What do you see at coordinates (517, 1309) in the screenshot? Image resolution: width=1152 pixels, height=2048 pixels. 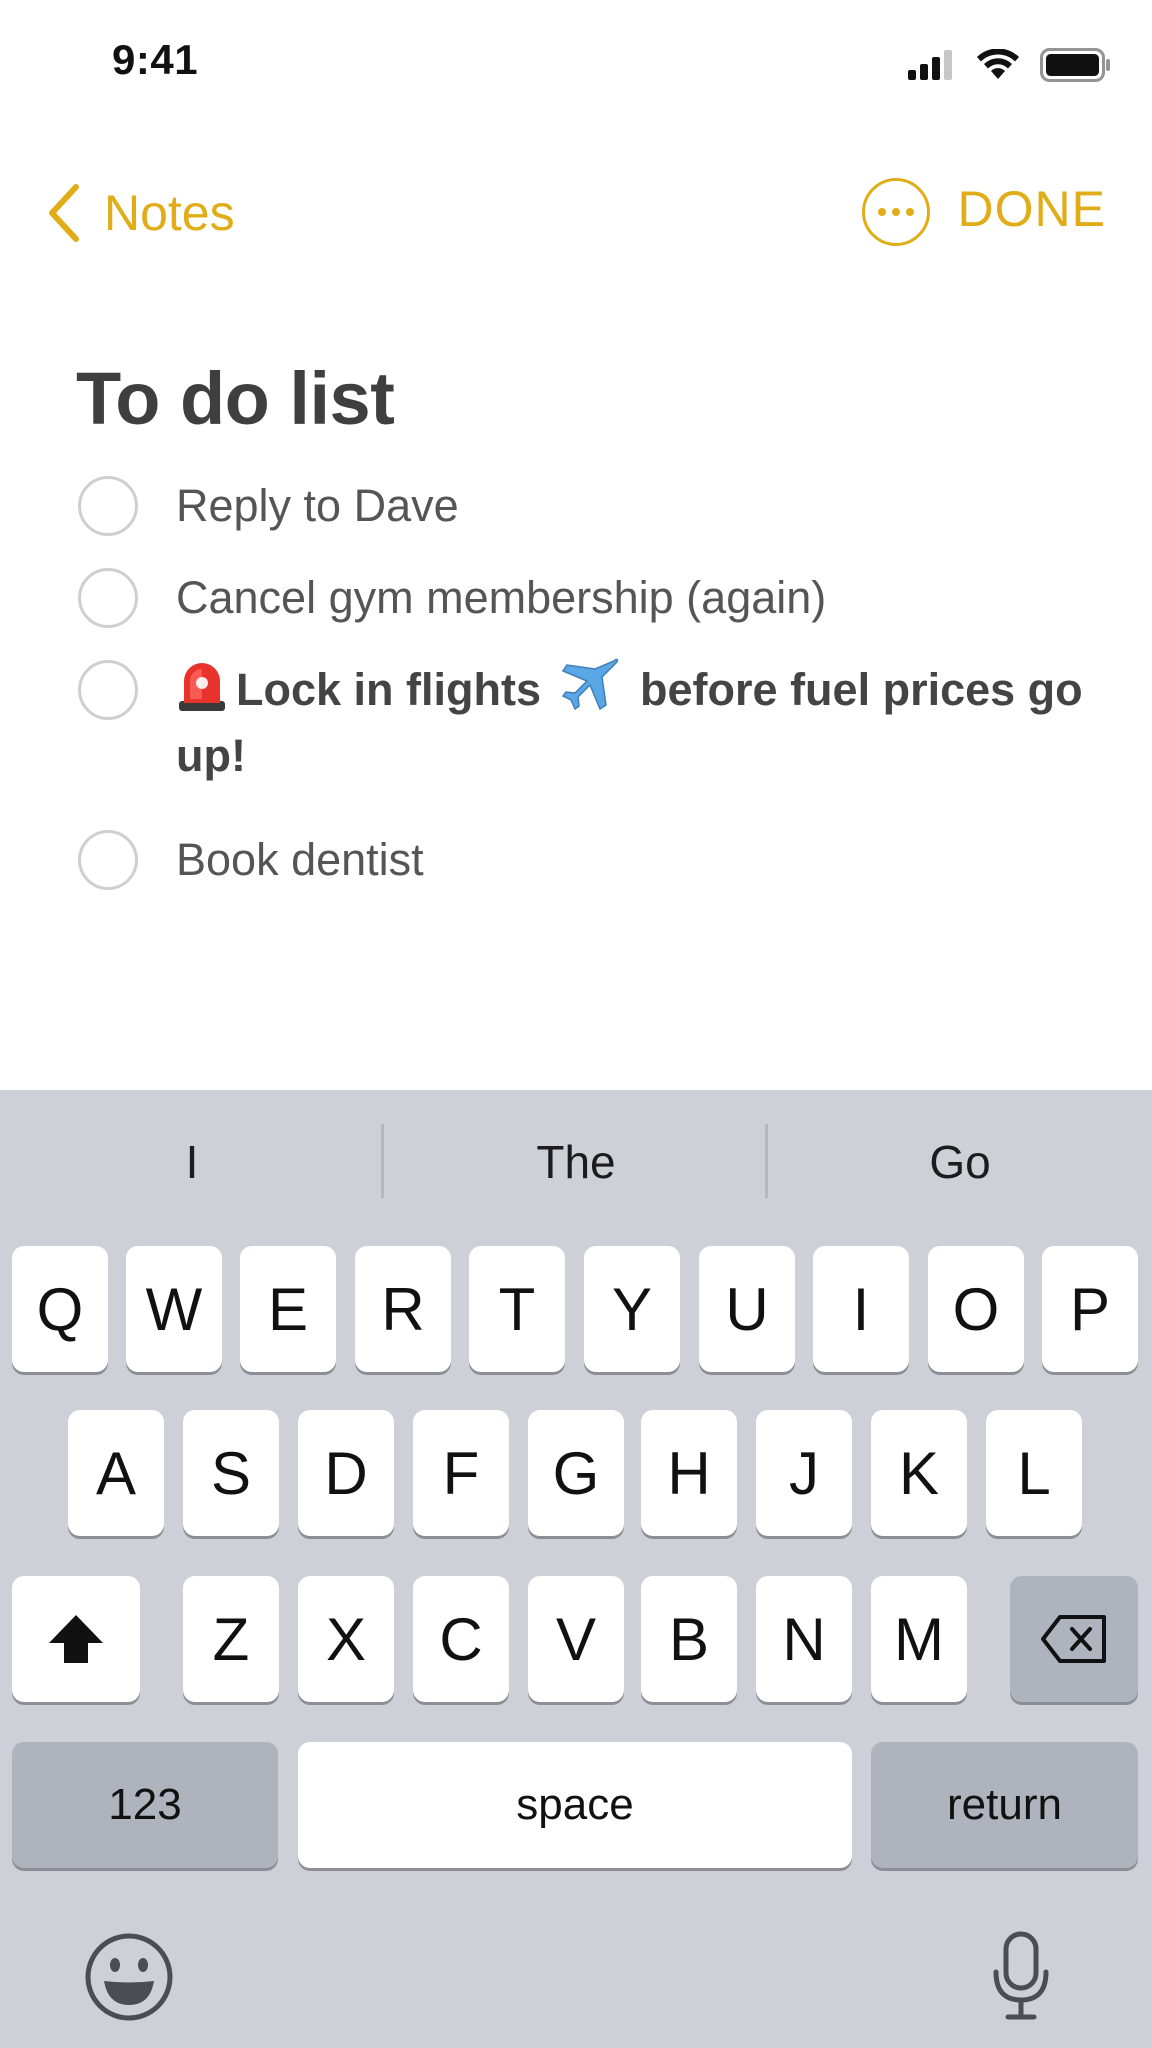 I see `key-t: T` at bounding box center [517, 1309].